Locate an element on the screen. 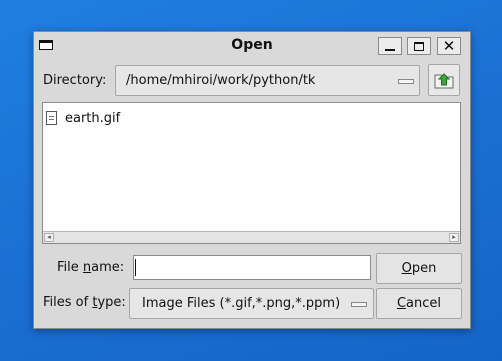  cancel-button-accel: C is located at coordinates (401, 303).